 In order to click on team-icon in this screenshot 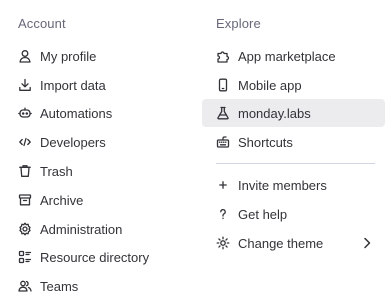, I will do `click(25, 286)`.